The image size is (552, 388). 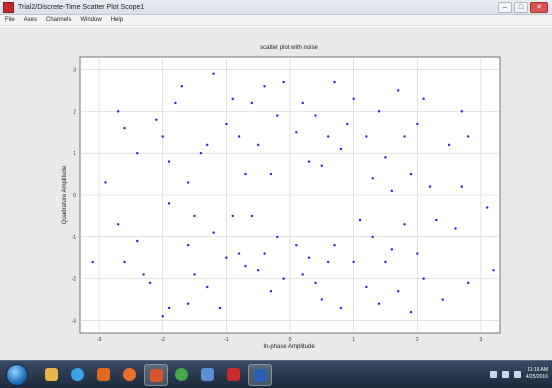 What do you see at coordinates (17, 375) in the screenshot?
I see `start-button` at bounding box center [17, 375].